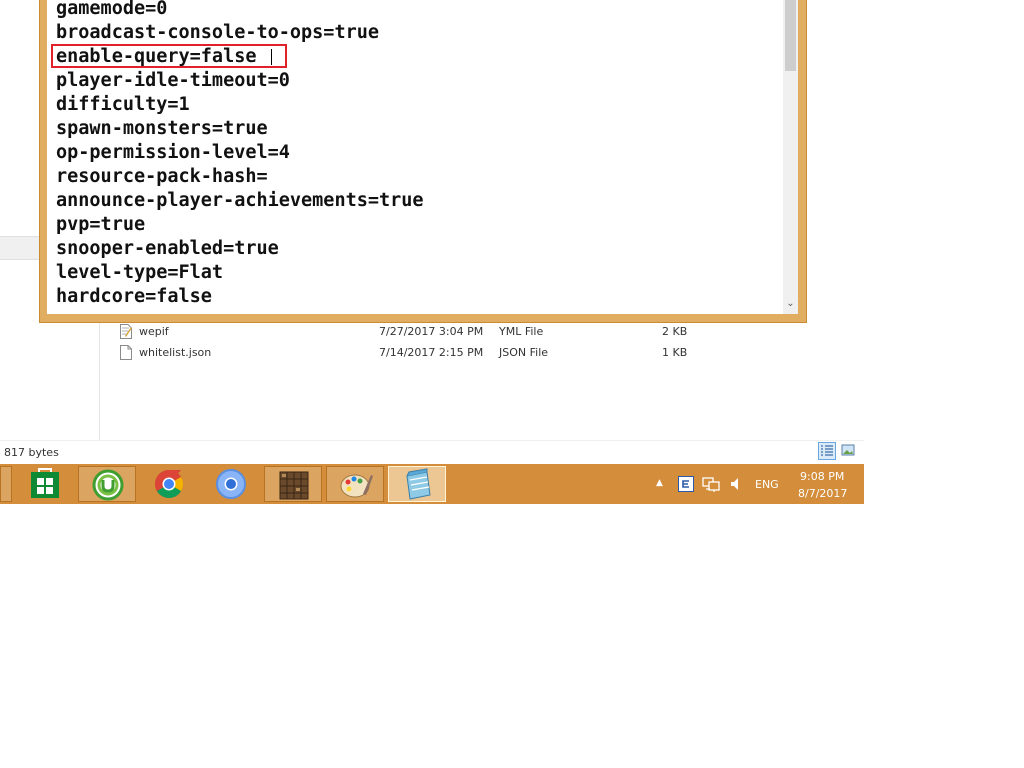  I want to click on clock-date: 8/7/2017, so click(822, 493).